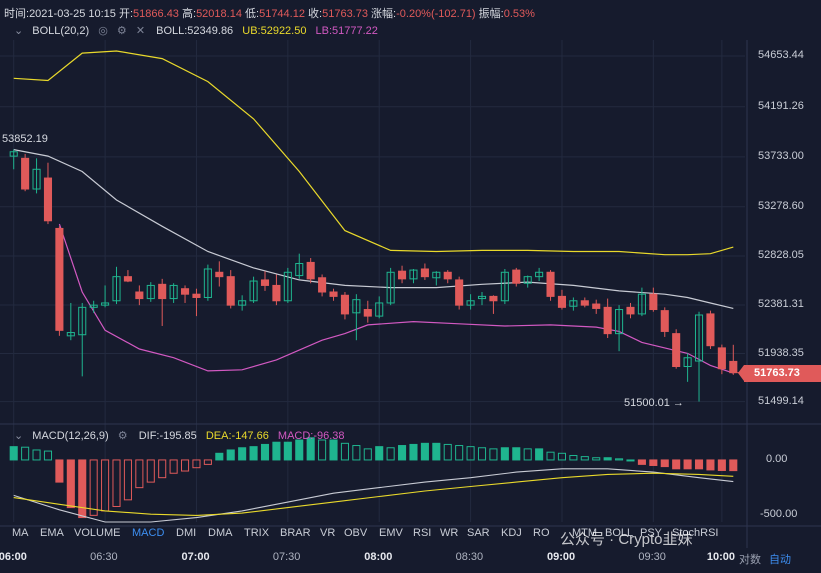 The image size is (821, 573). What do you see at coordinates (327, 533) in the screenshot?
I see `indicator-tab-vr: VR` at bounding box center [327, 533].